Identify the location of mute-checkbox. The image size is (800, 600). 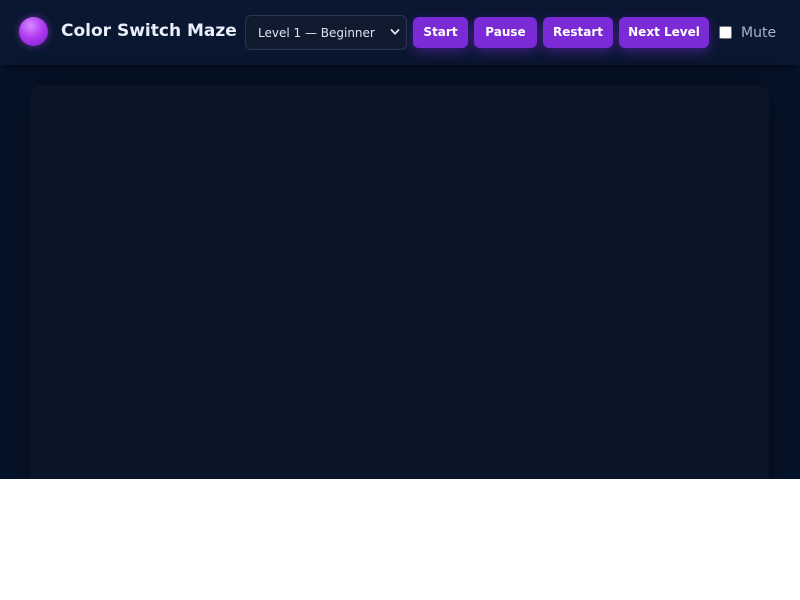
(725, 32).